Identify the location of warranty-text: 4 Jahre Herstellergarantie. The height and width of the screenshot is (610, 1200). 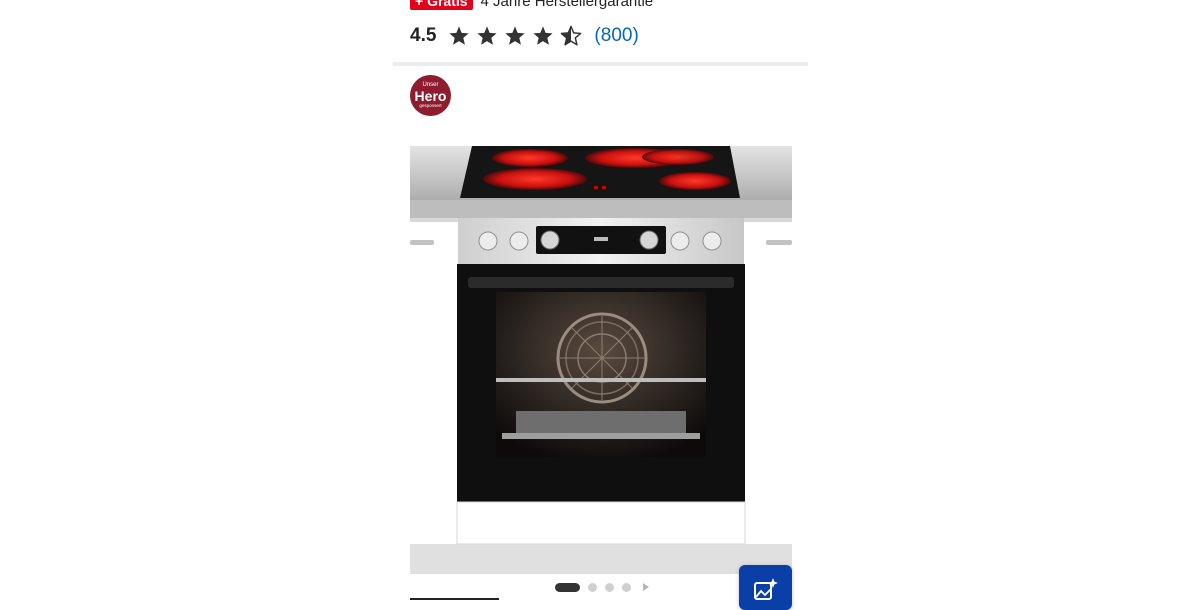
(567, 5).